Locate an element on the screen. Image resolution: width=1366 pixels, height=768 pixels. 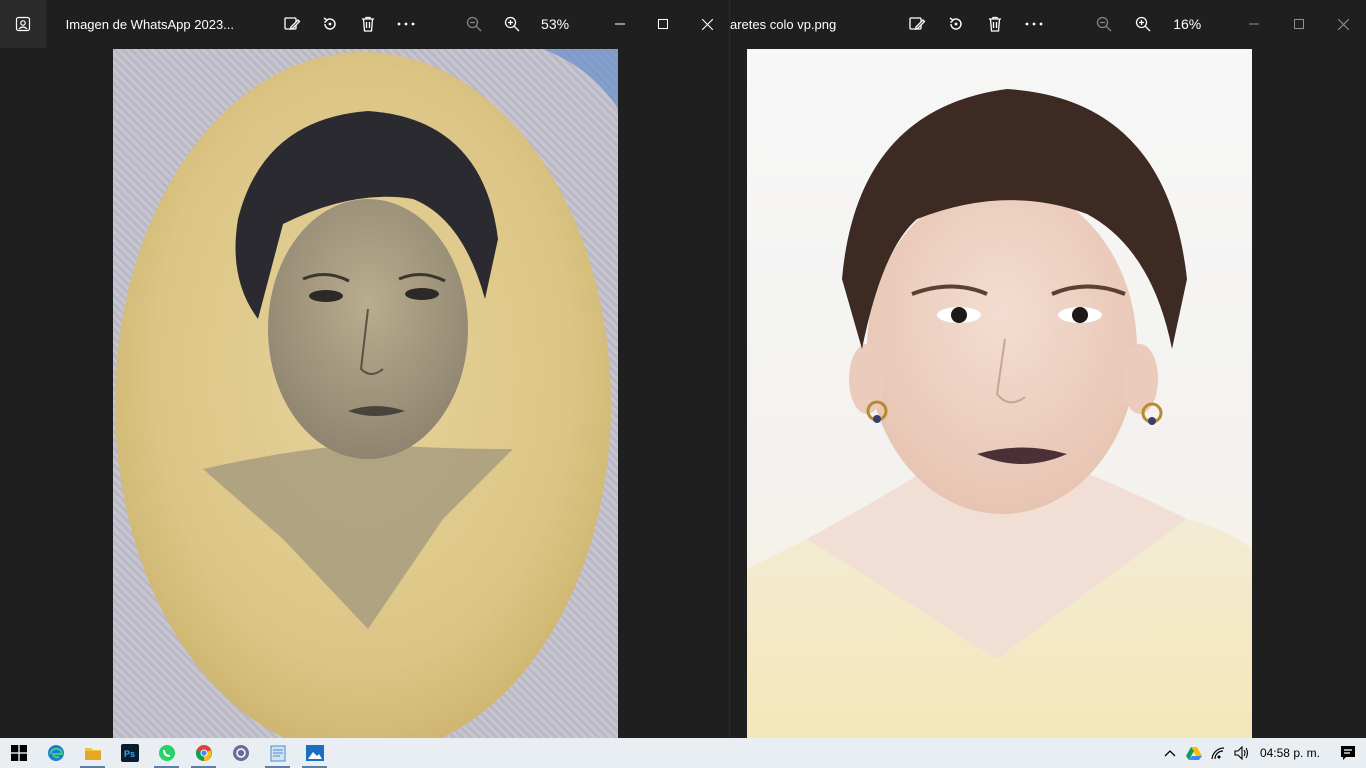
chevron-up-icon is located at coordinates (1170, 753).